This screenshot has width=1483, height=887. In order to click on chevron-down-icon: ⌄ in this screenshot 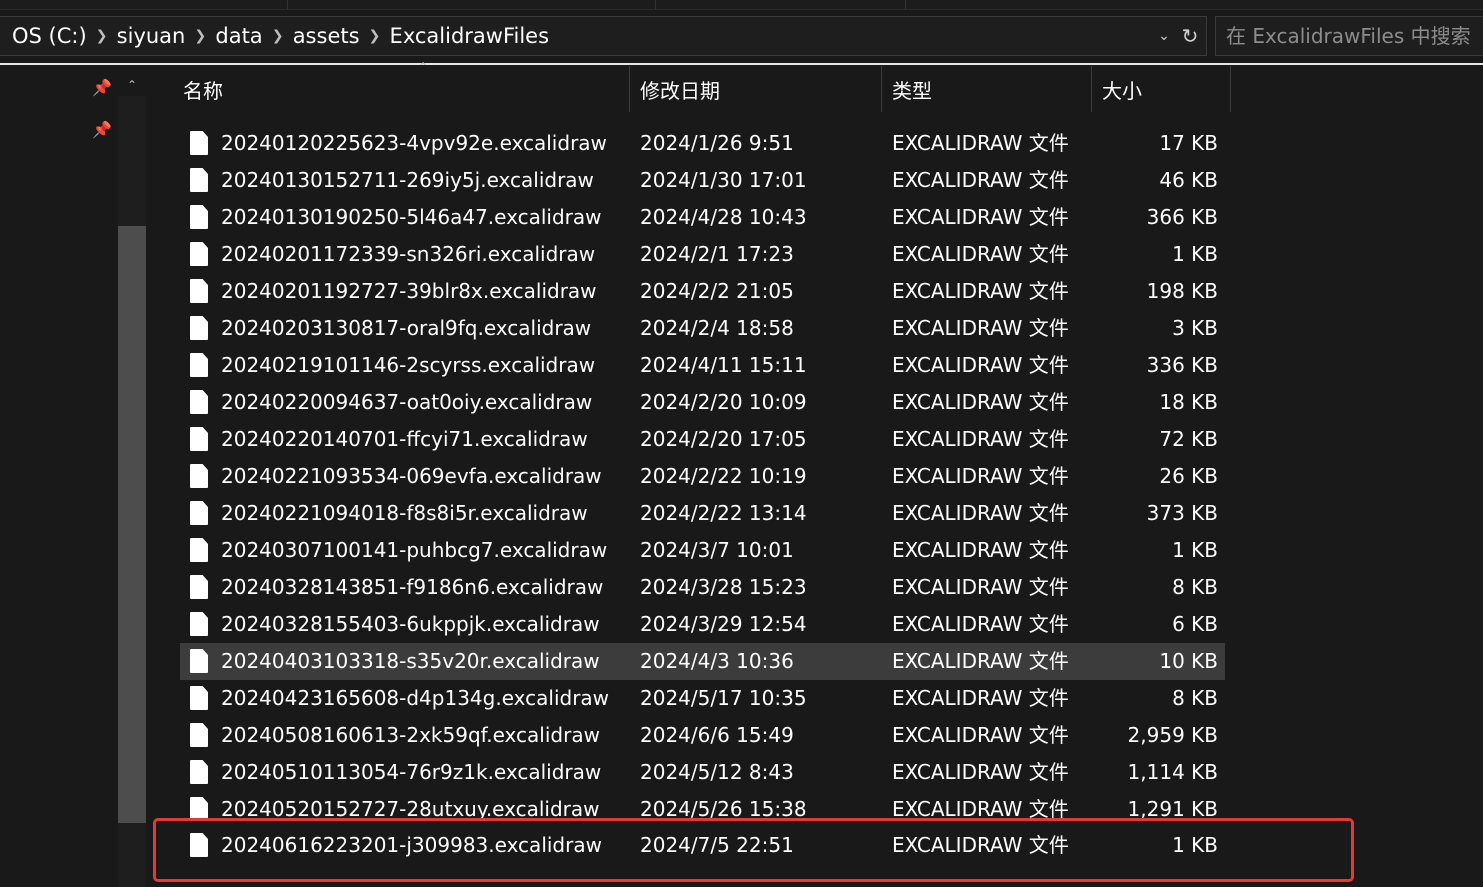, I will do `click(1164, 36)`.